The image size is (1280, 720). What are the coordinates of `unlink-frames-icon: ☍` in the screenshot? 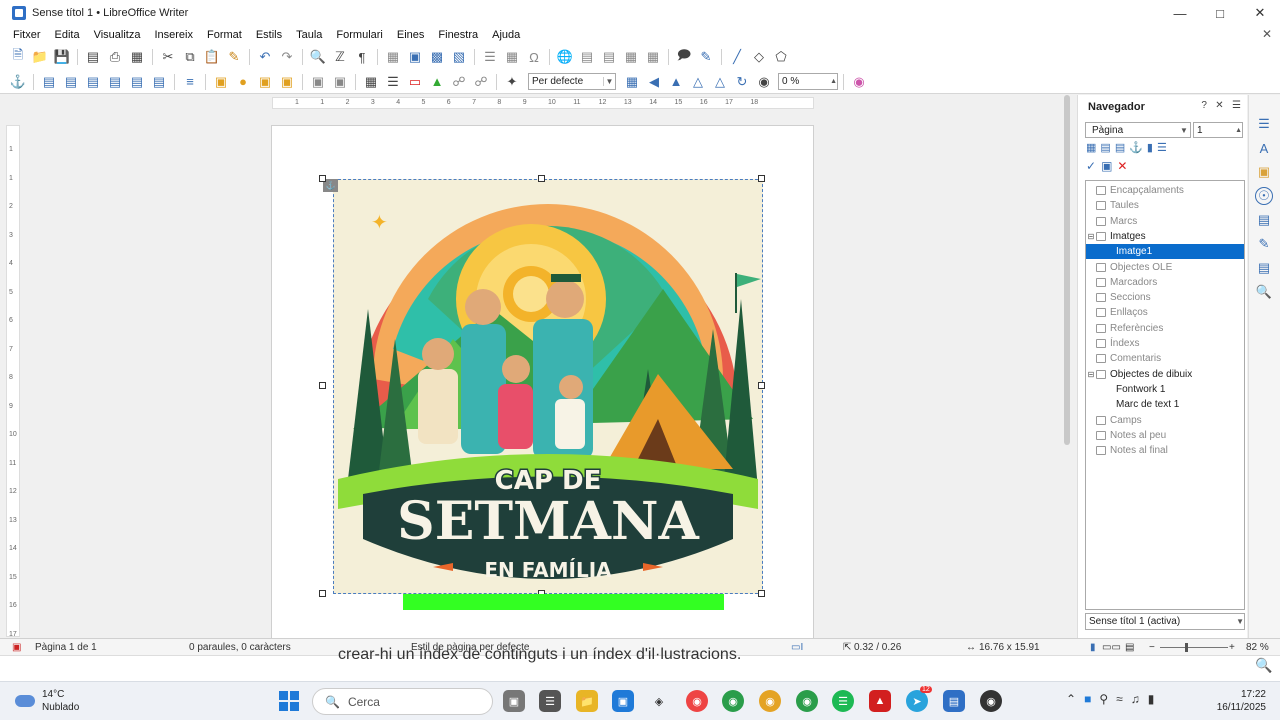 It's located at (481, 82).